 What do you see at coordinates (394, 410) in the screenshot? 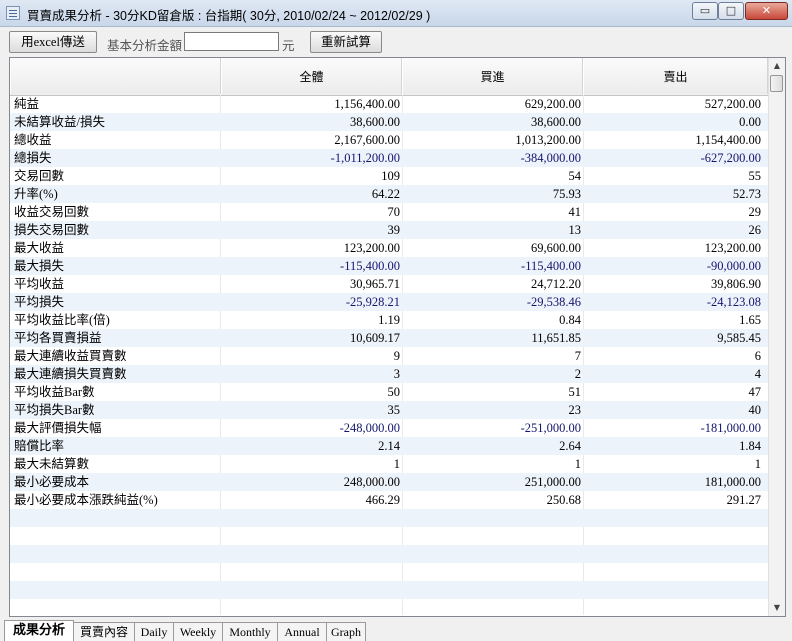
I see `cell-all: 35` at bounding box center [394, 410].